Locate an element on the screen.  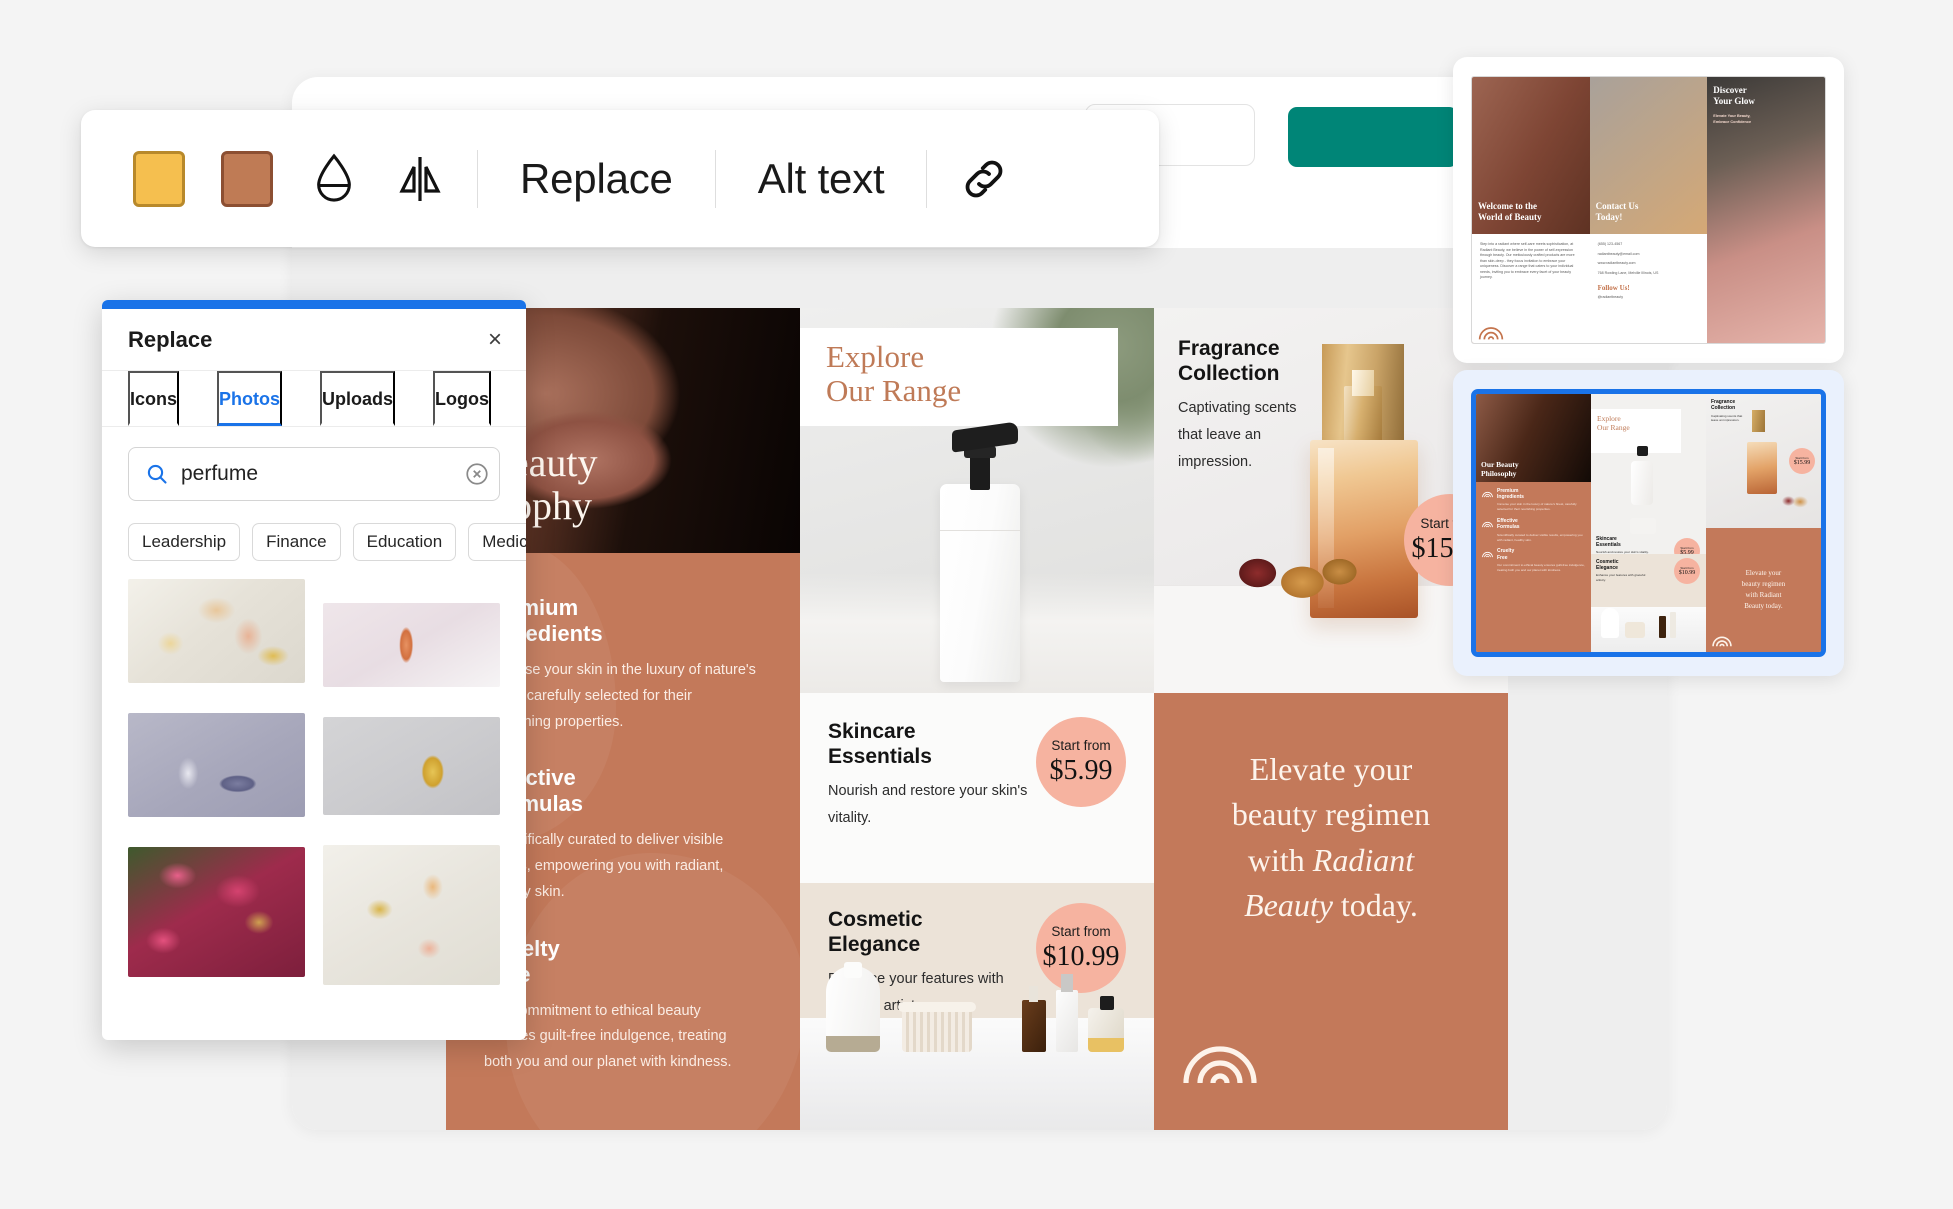
mini-lips-photo: Our Beauty Philosophy is located at coordinates (1533, 438).